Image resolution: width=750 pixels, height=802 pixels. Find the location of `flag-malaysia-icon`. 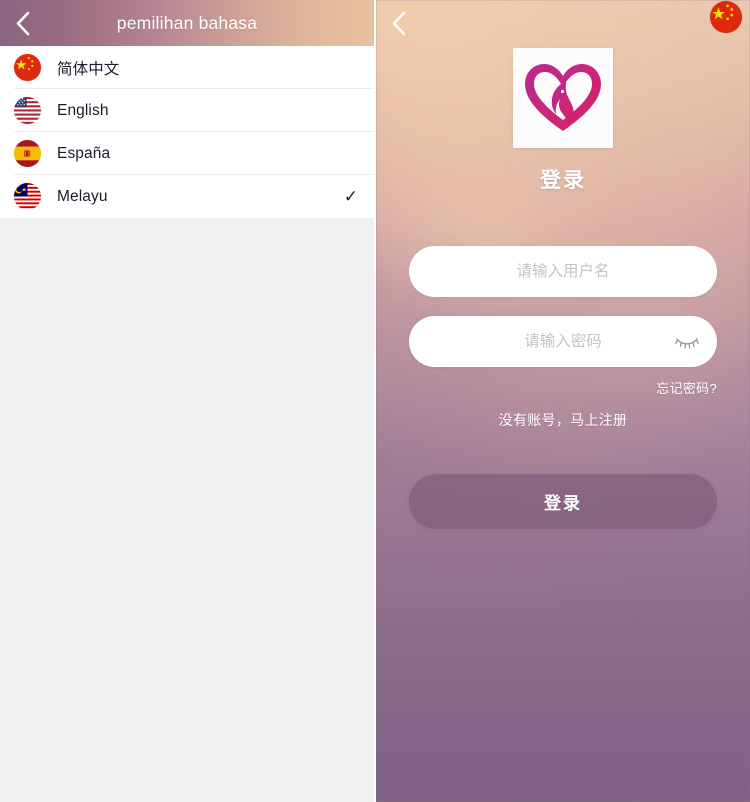

flag-malaysia-icon is located at coordinates (27, 196).